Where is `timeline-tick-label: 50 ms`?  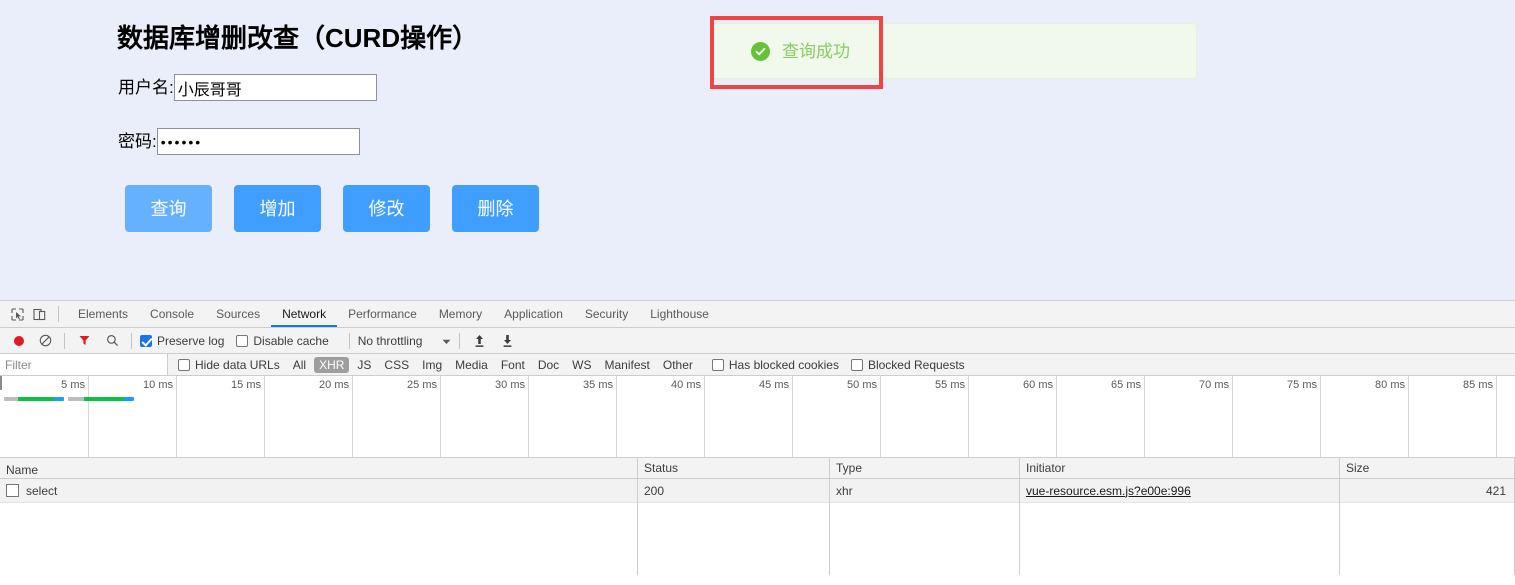
timeline-tick-label: 50 ms is located at coordinates (862, 385).